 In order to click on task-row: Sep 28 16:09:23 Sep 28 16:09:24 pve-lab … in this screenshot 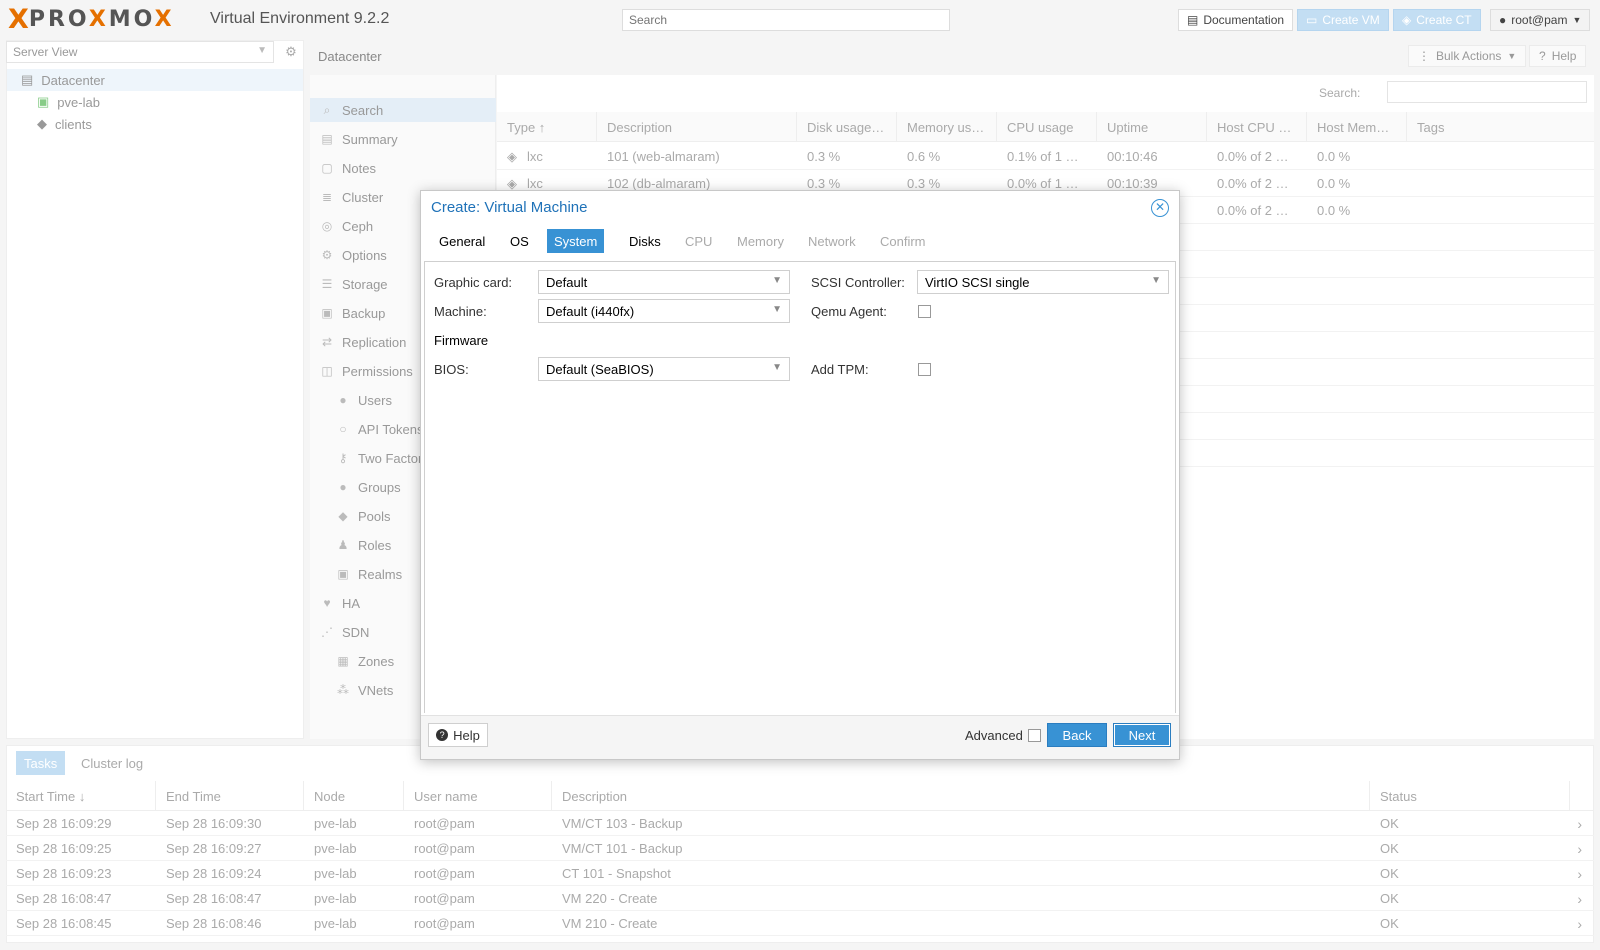, I will do `click(800, 873)`.